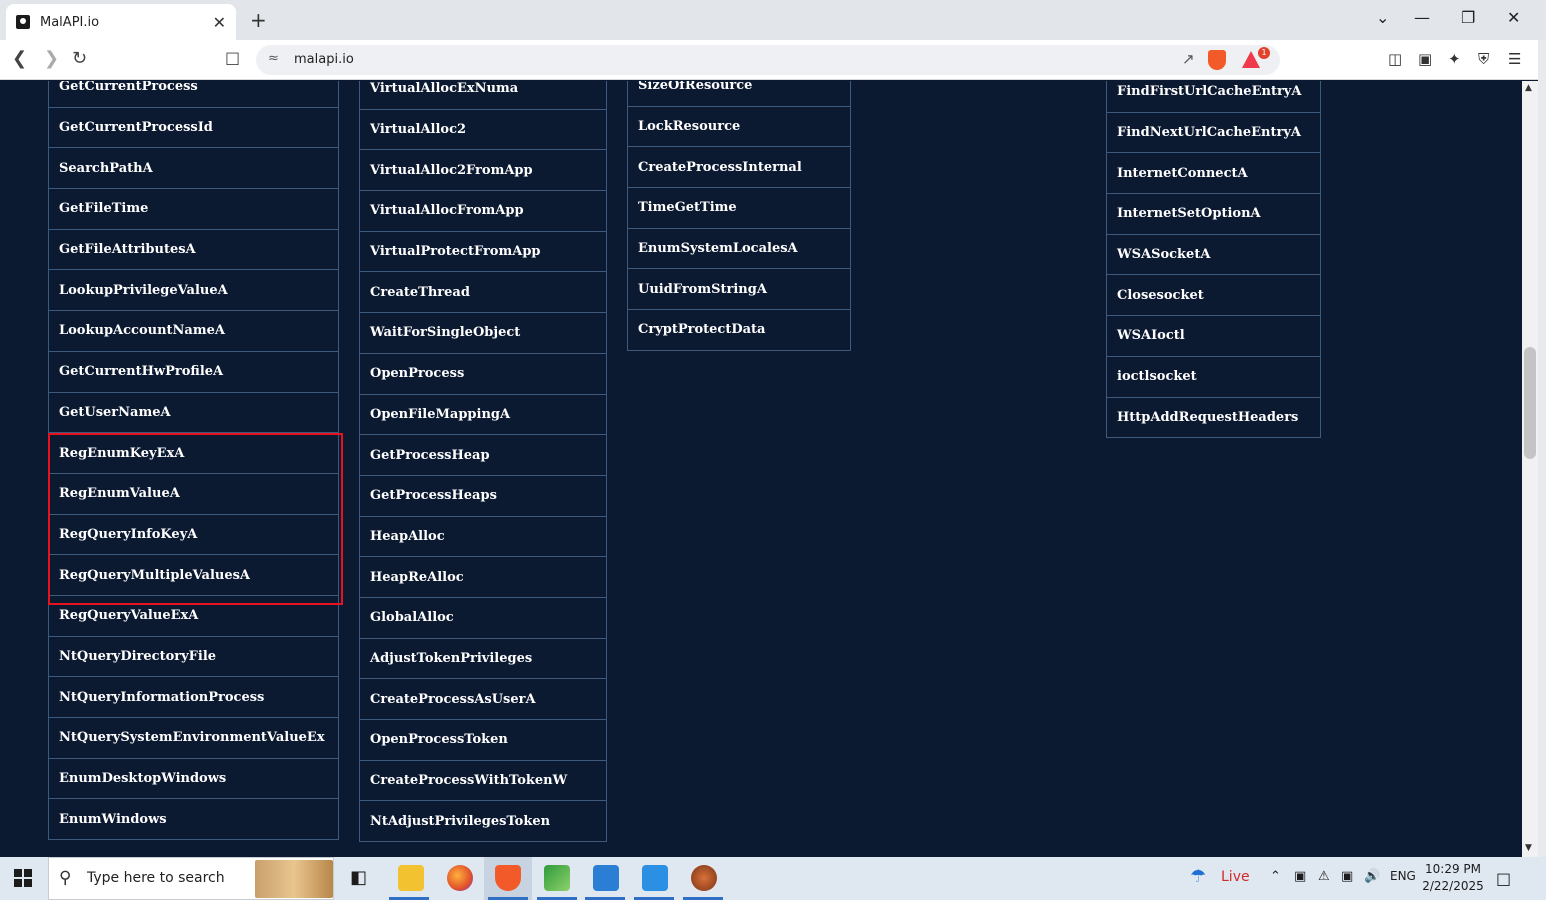 This screenshot has width=1546, height=900. Describe the element at coordinates (193, 291) in the screenshot. I see `api-link: LookupPrivilegeValueA` at that location.